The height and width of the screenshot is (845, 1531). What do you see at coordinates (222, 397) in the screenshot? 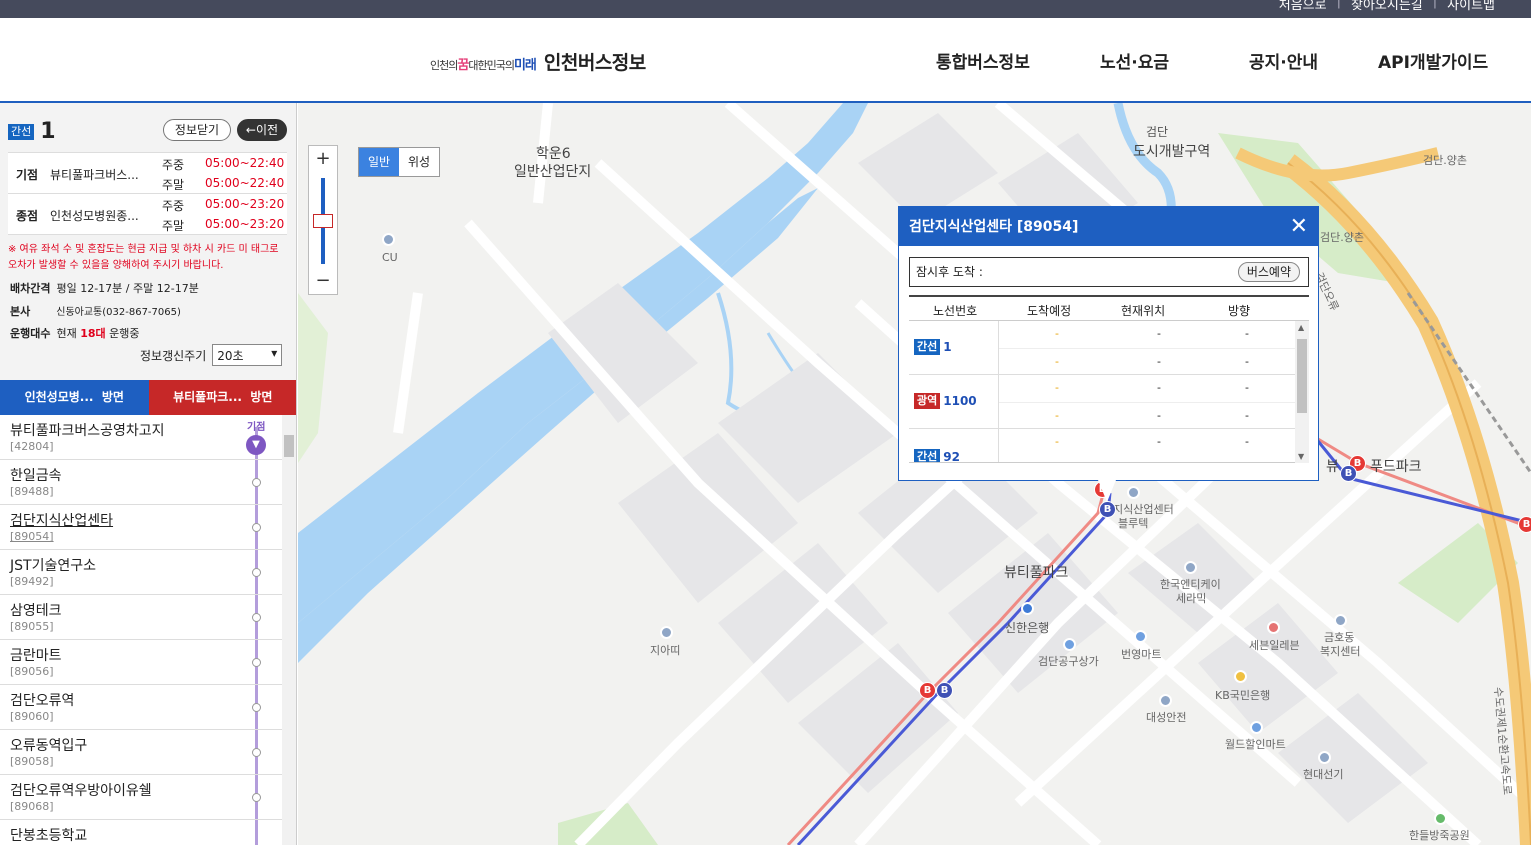
I see `tab-direction-beautifulpark: 뷰티풀파크... 방면` at bounding box center [222, 397].